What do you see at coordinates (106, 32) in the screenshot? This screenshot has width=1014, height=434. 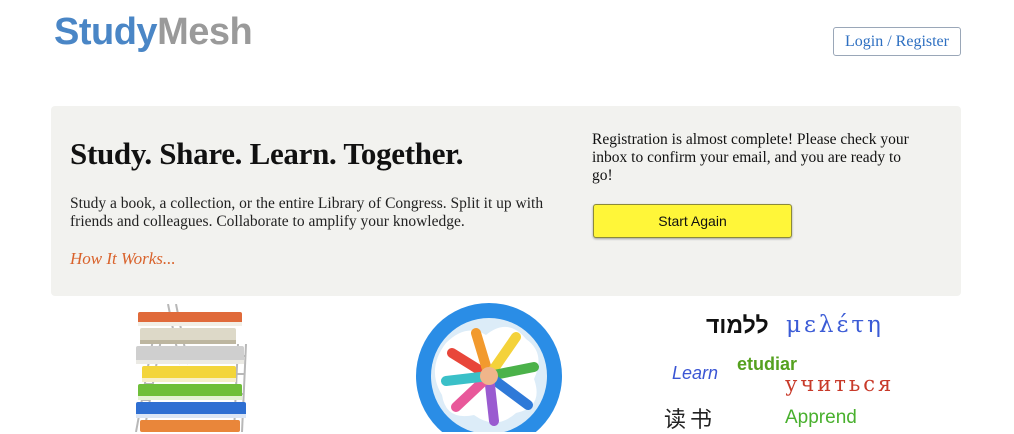 I see `logo-study-text: Study` at bounding box center [106, 32].